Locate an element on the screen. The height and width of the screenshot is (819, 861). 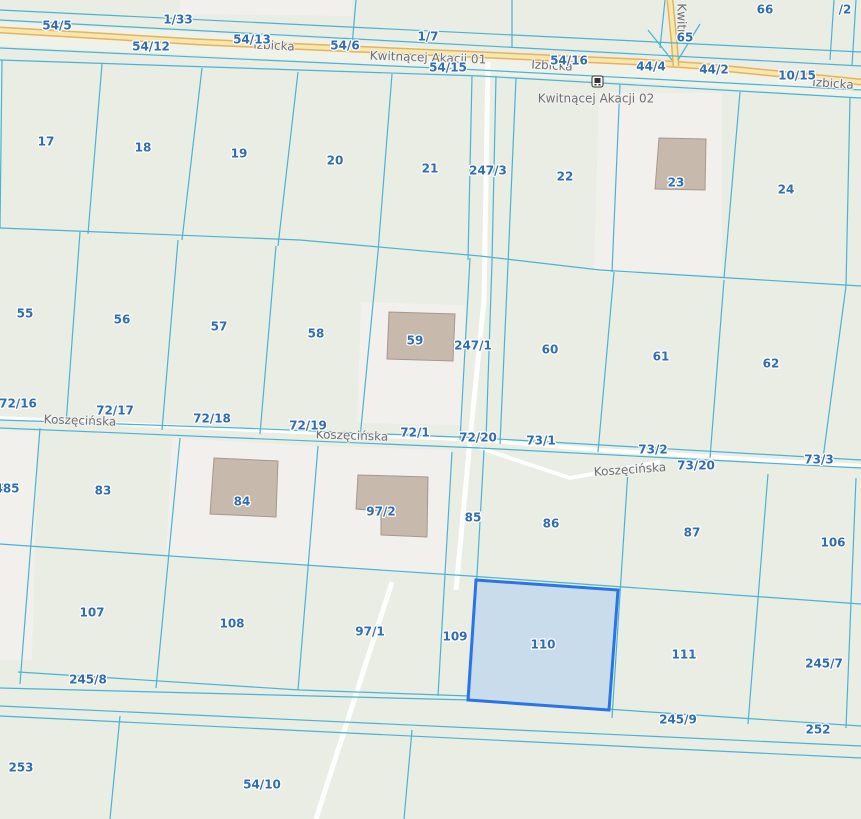
parcel-label: 55 is located at coordinates (24, 313).